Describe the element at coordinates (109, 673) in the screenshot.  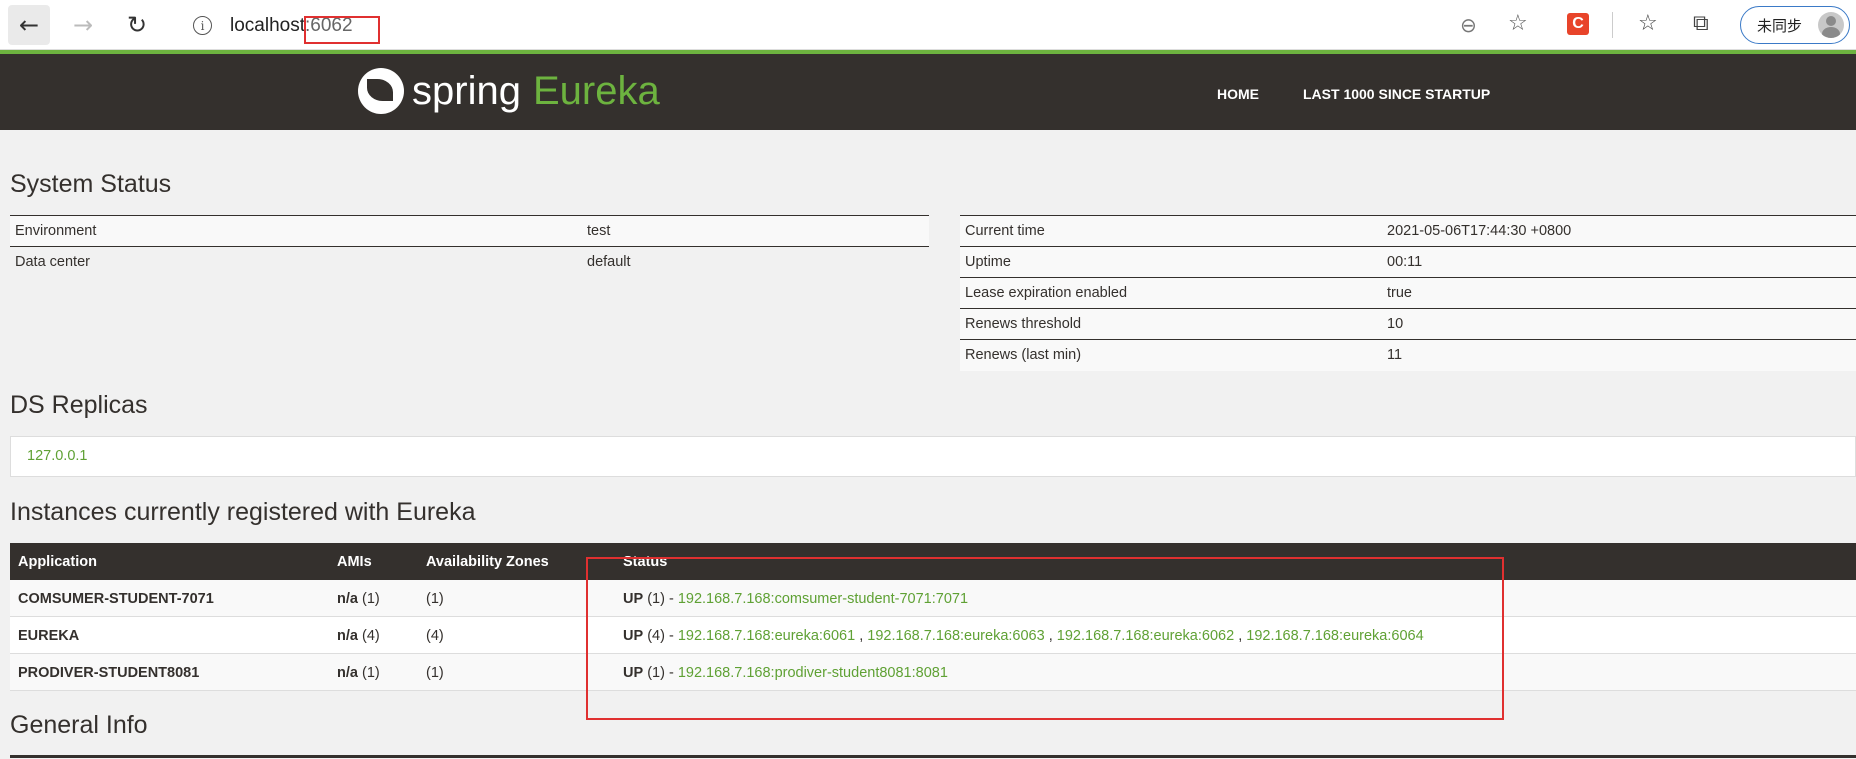
I see `application-name: PRODIVER-STUDENT8081` at that location.